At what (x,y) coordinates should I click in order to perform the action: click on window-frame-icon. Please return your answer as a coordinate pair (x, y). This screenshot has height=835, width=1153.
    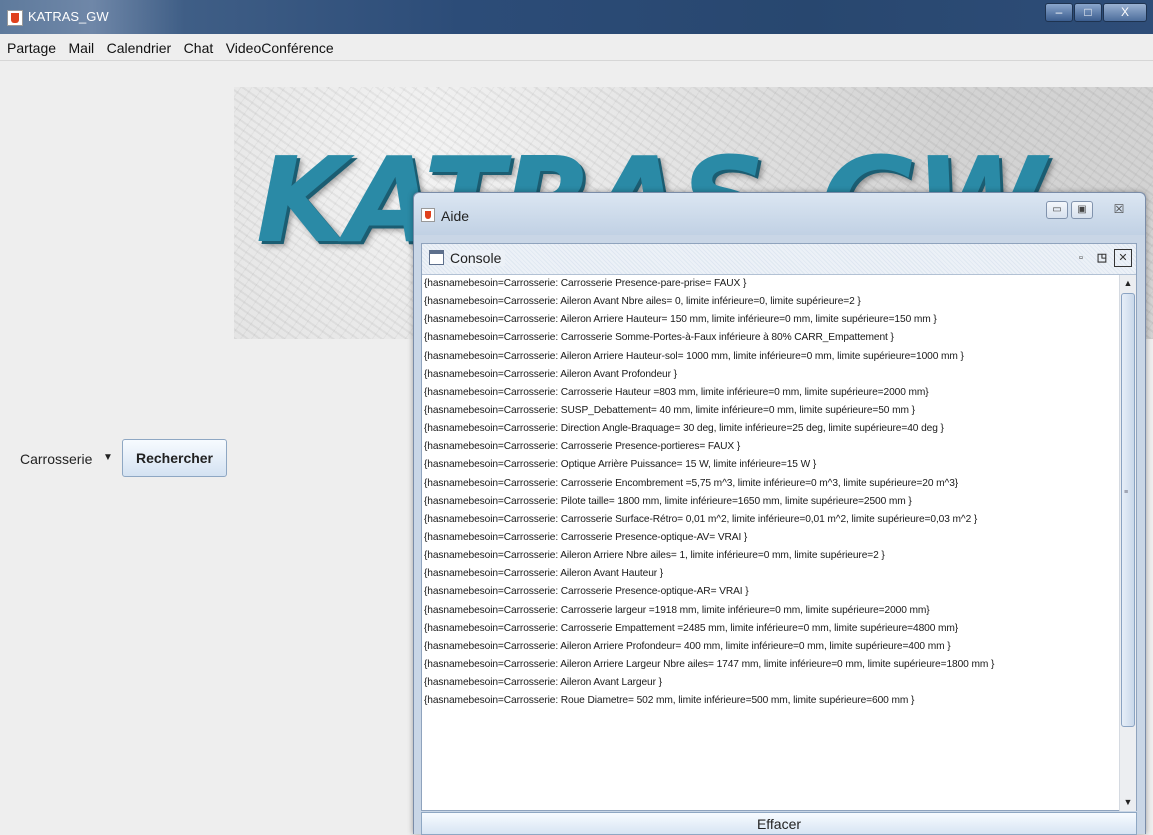
    Looking at the image, I should click on (436, 257).